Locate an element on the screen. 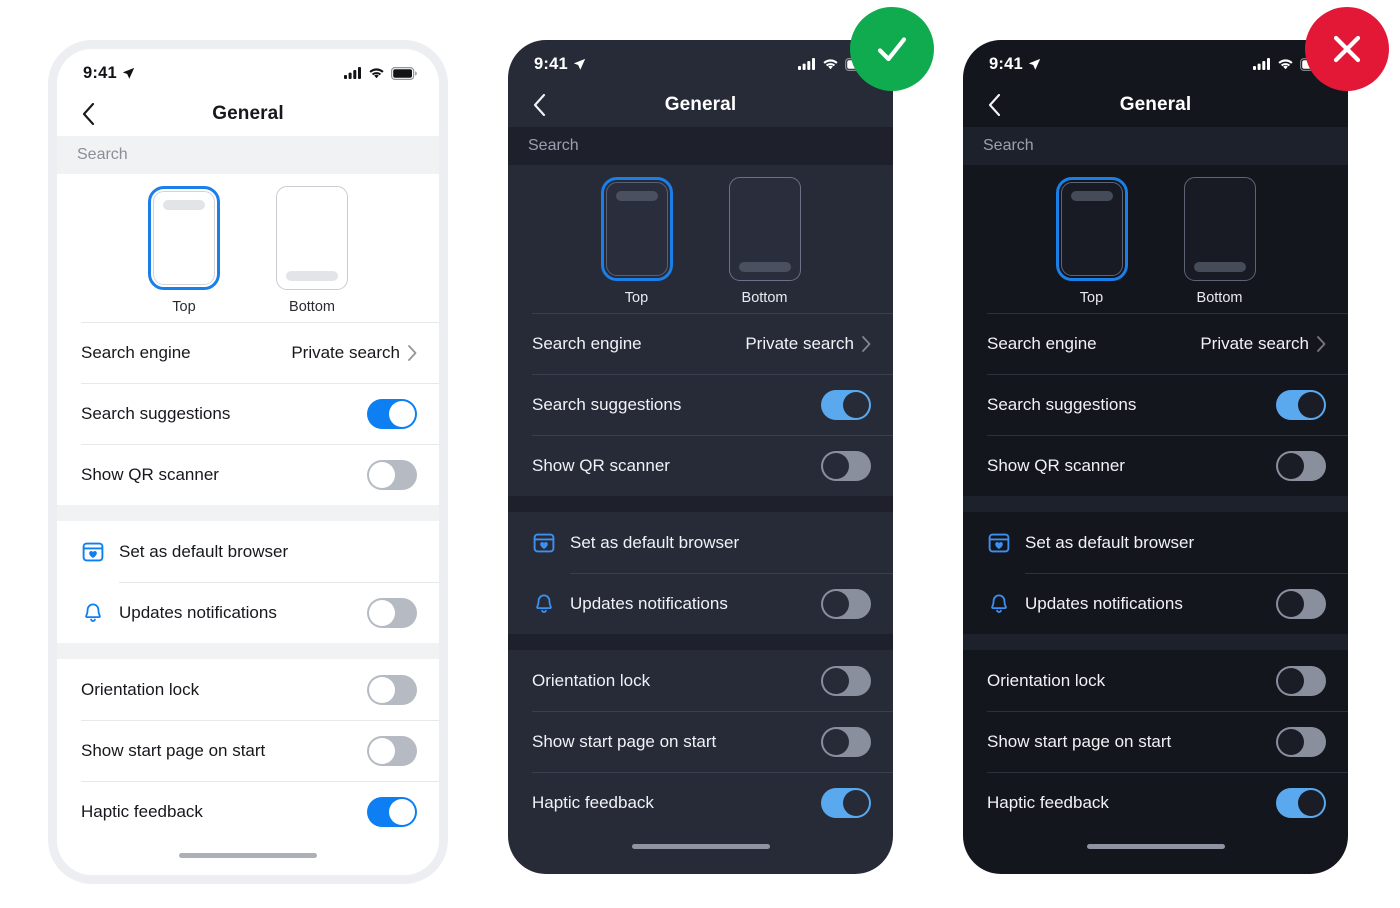 Image resolution: width=1400 pixels, height=908 pixels. row-label: Search suggestions is located at coordinates (1062, 404).